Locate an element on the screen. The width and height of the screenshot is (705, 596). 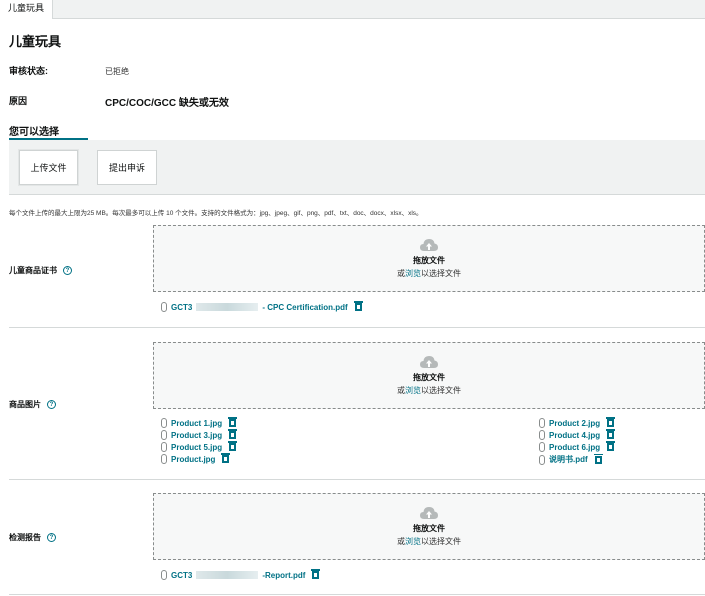
report-dropzone: 拖放文件 或浏览以选择文件 is located at coordinates (429, 526).